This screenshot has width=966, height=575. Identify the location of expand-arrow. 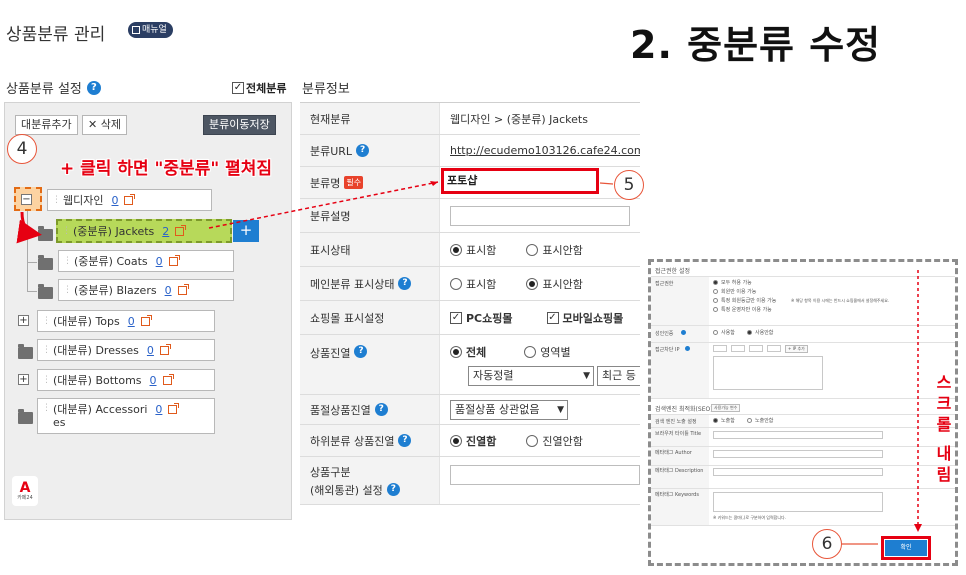
(29, 227).